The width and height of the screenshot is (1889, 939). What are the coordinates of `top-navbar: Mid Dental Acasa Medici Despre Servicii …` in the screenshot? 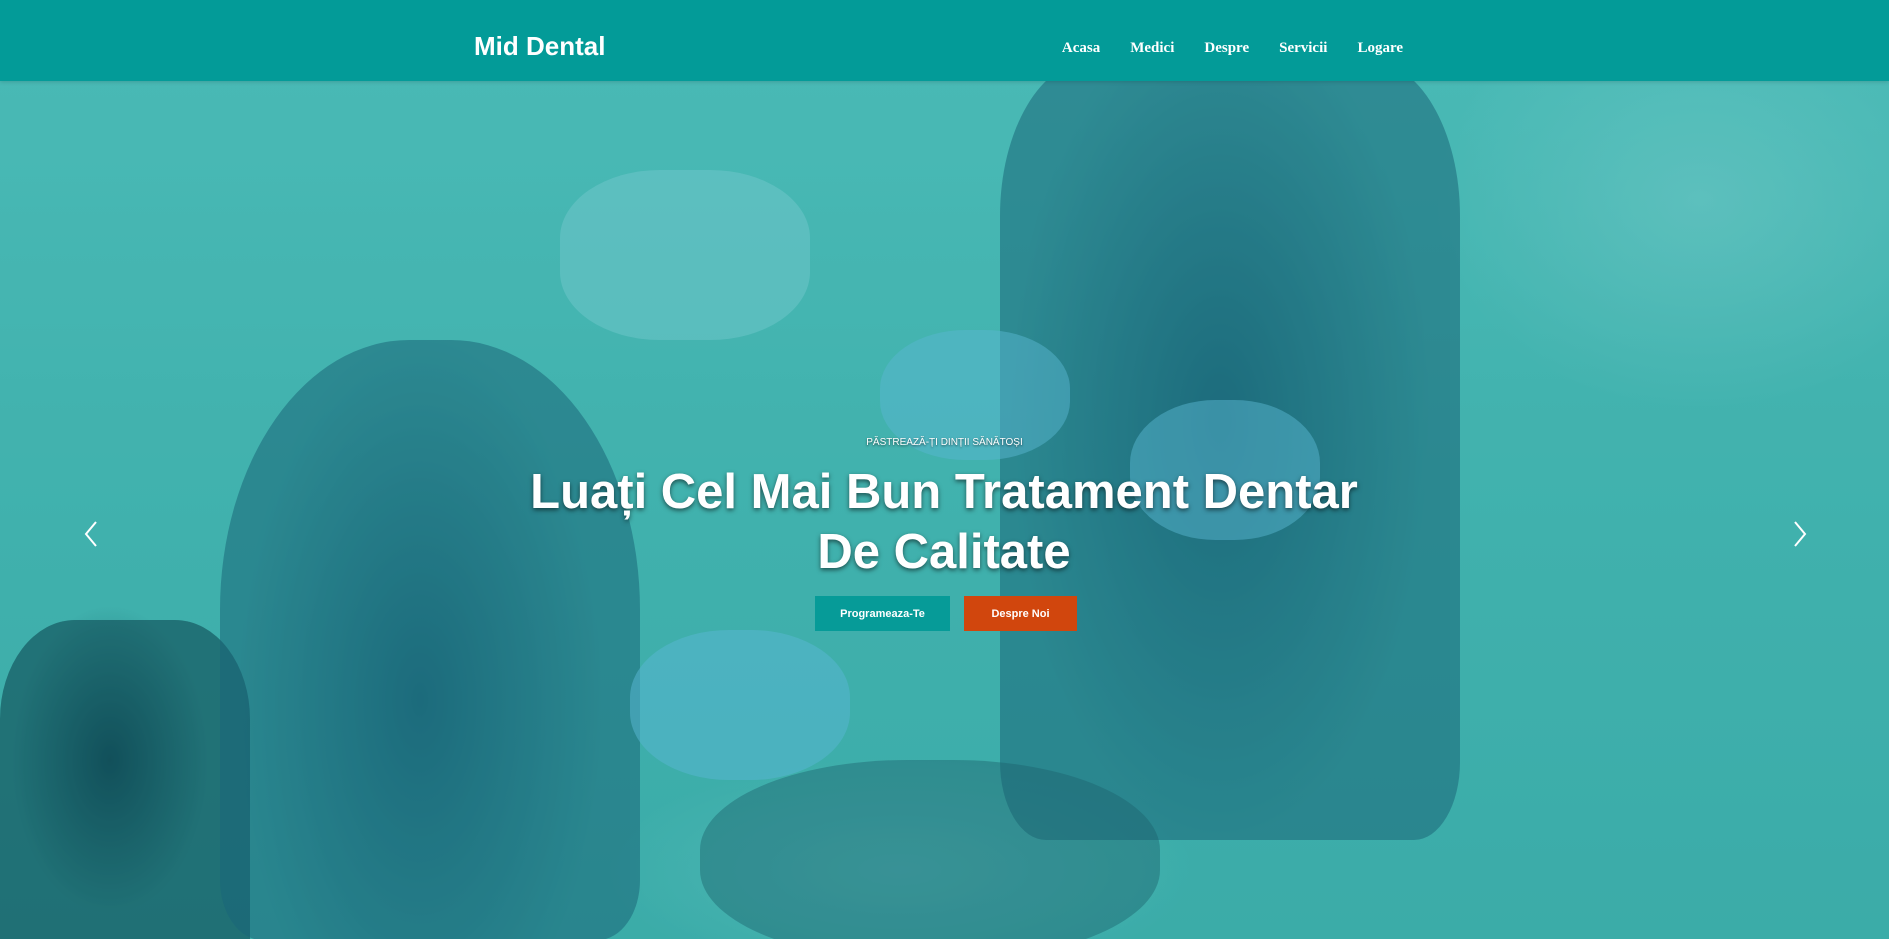 It's located at (944, 40).